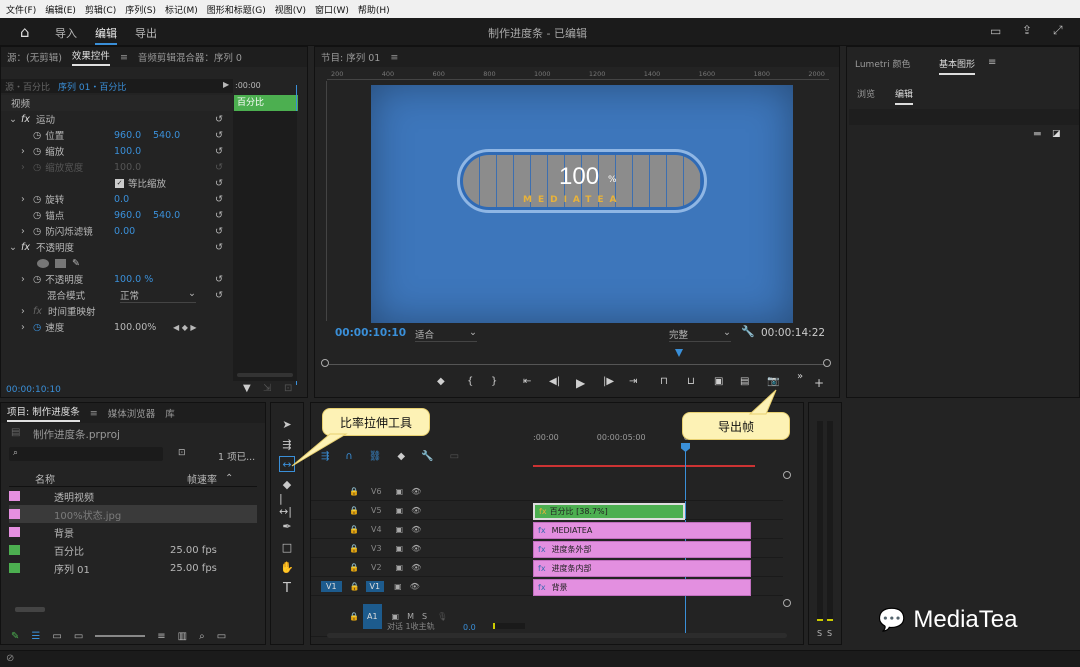 Image resolution: width=1080 pixels, height=667 pixels. Describe the element at coordinates (60, 9) in the screenshot. I see `menu-edit: 编辑(E)` at that location.